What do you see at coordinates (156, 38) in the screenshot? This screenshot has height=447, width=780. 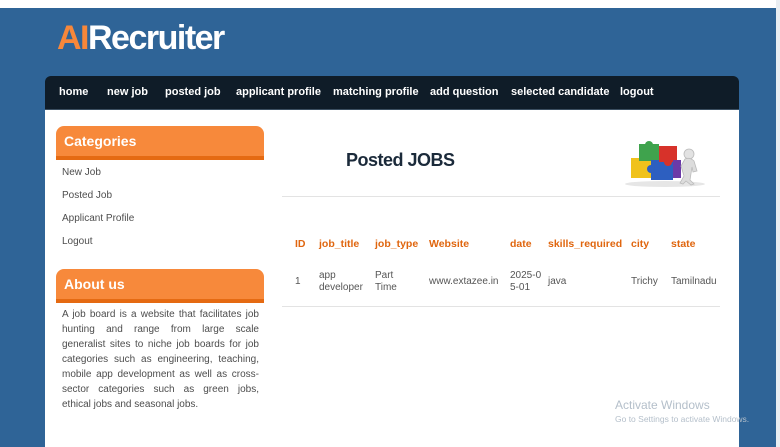 I see `logo-recruiter: Recruiter` at bounding box center [156, 38].